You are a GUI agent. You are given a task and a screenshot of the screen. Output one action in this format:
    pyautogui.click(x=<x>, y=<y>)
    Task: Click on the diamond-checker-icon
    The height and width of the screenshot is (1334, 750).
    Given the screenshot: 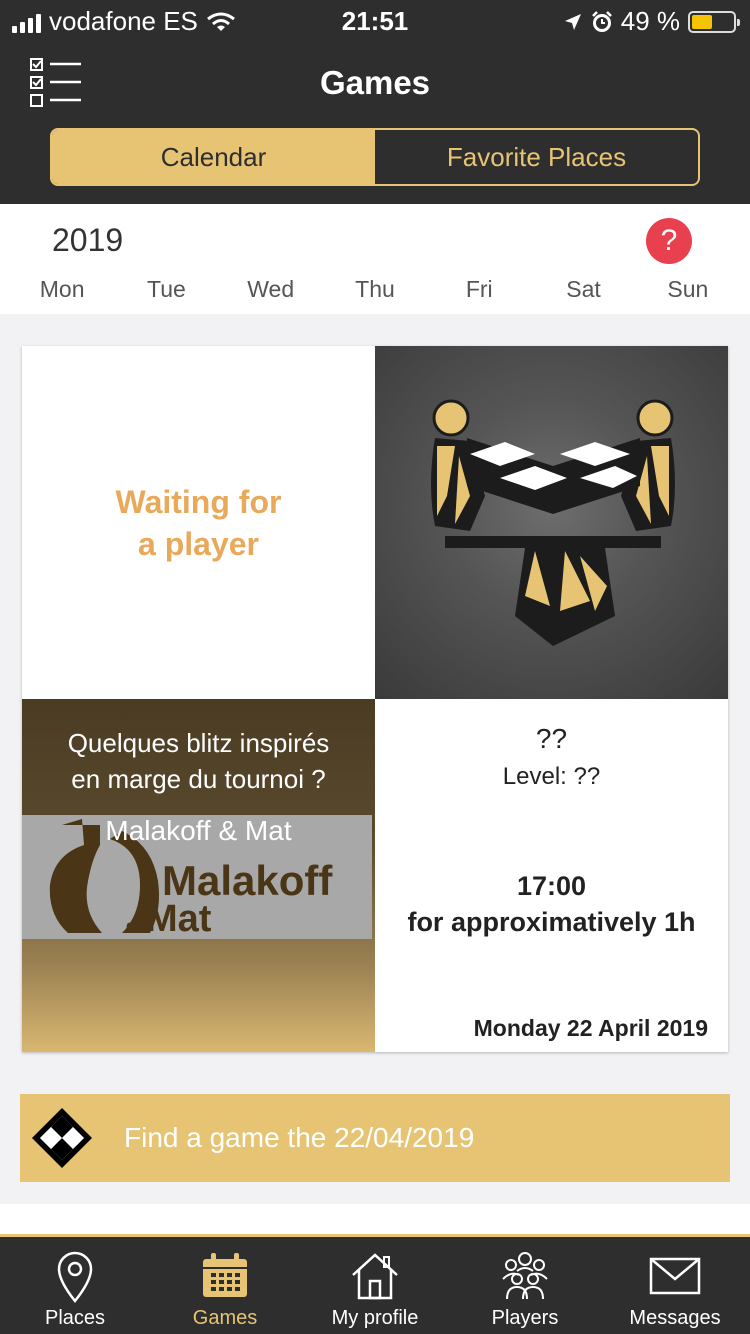 What is the action you would take?
    pyautogui.click(x=62, y=1138)
    